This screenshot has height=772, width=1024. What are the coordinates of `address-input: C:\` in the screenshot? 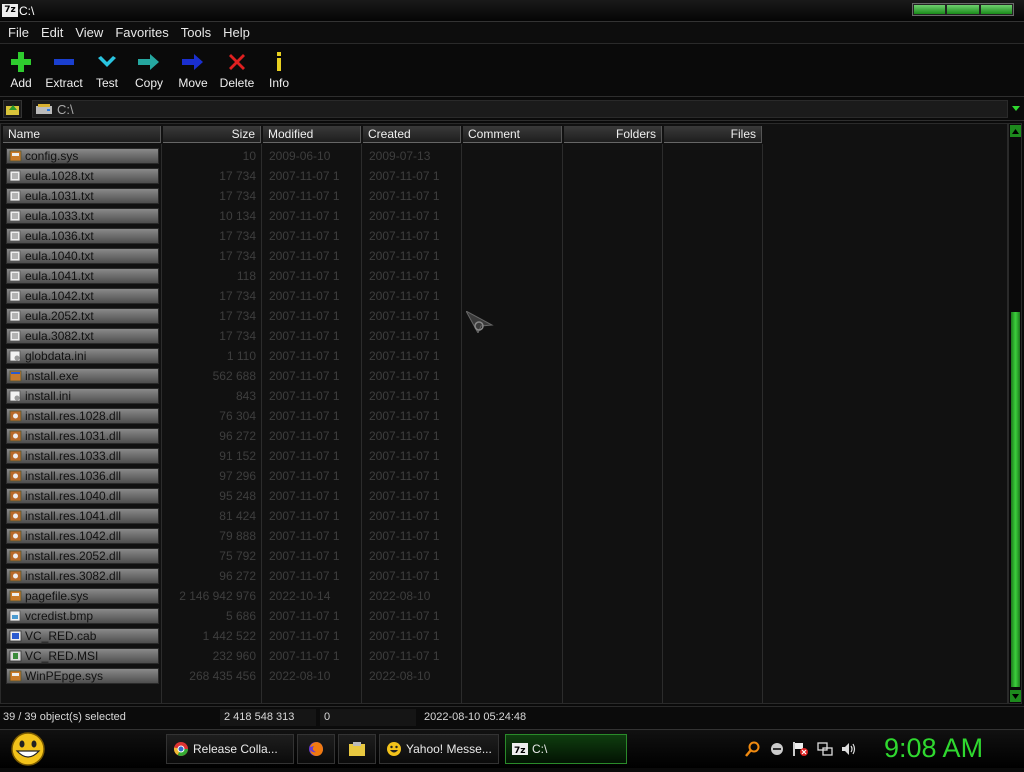 It's located at (520, 109).